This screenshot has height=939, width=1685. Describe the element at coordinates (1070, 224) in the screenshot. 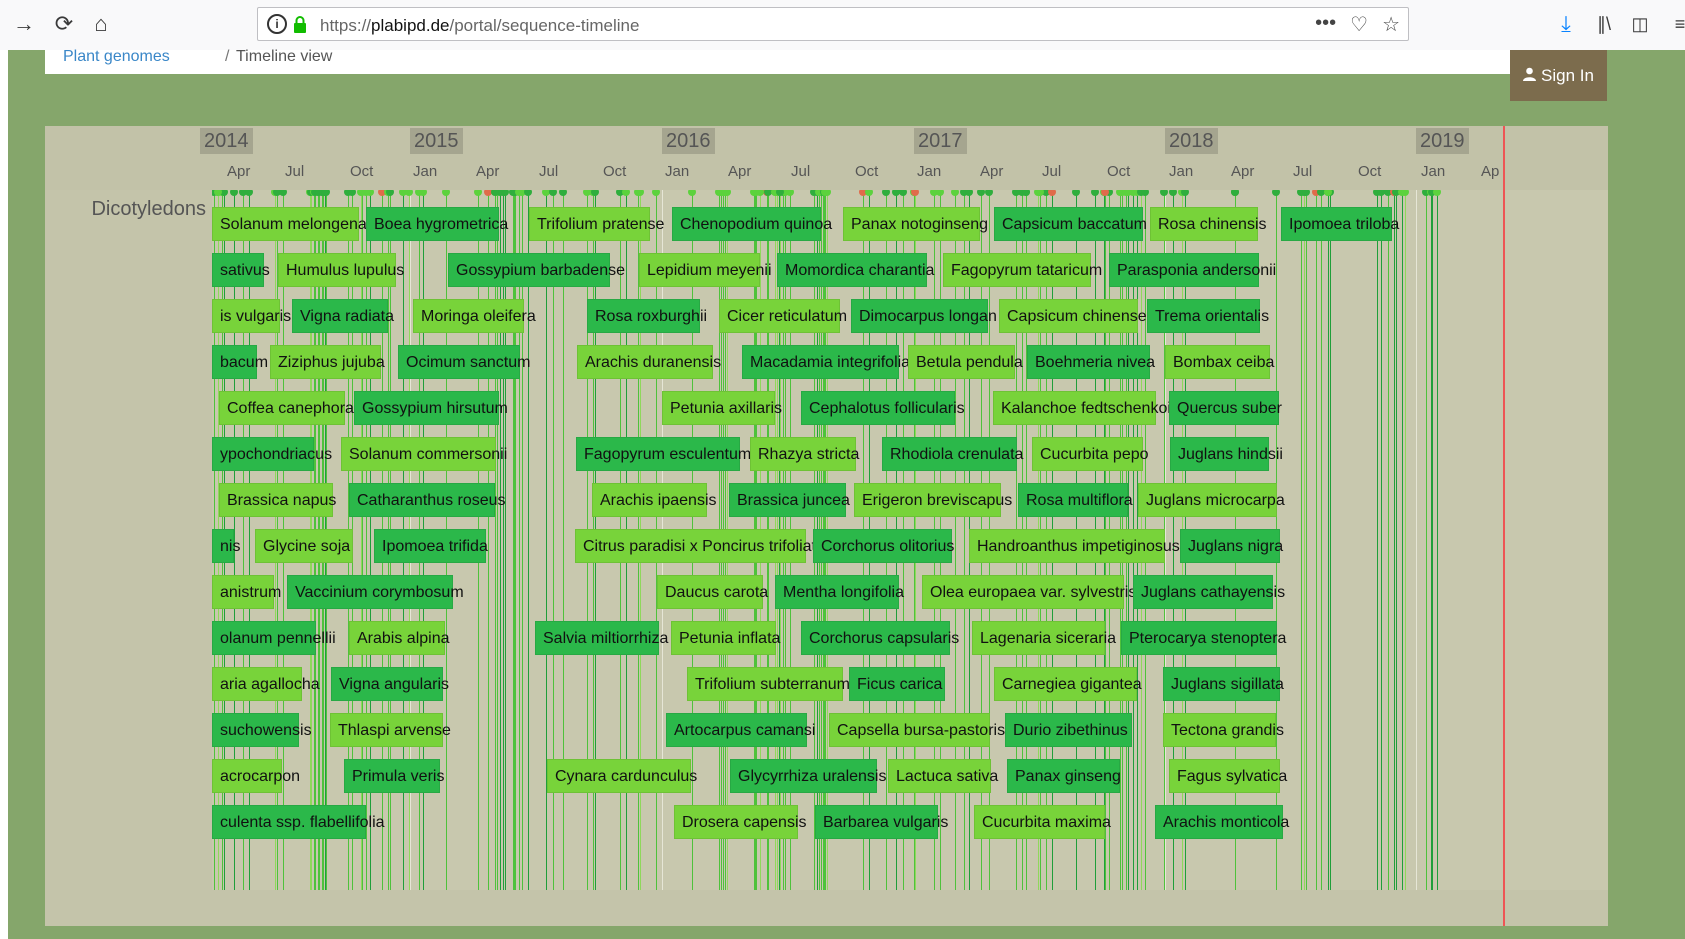

I see `genome-event: Capsicum baccatum` at that location.